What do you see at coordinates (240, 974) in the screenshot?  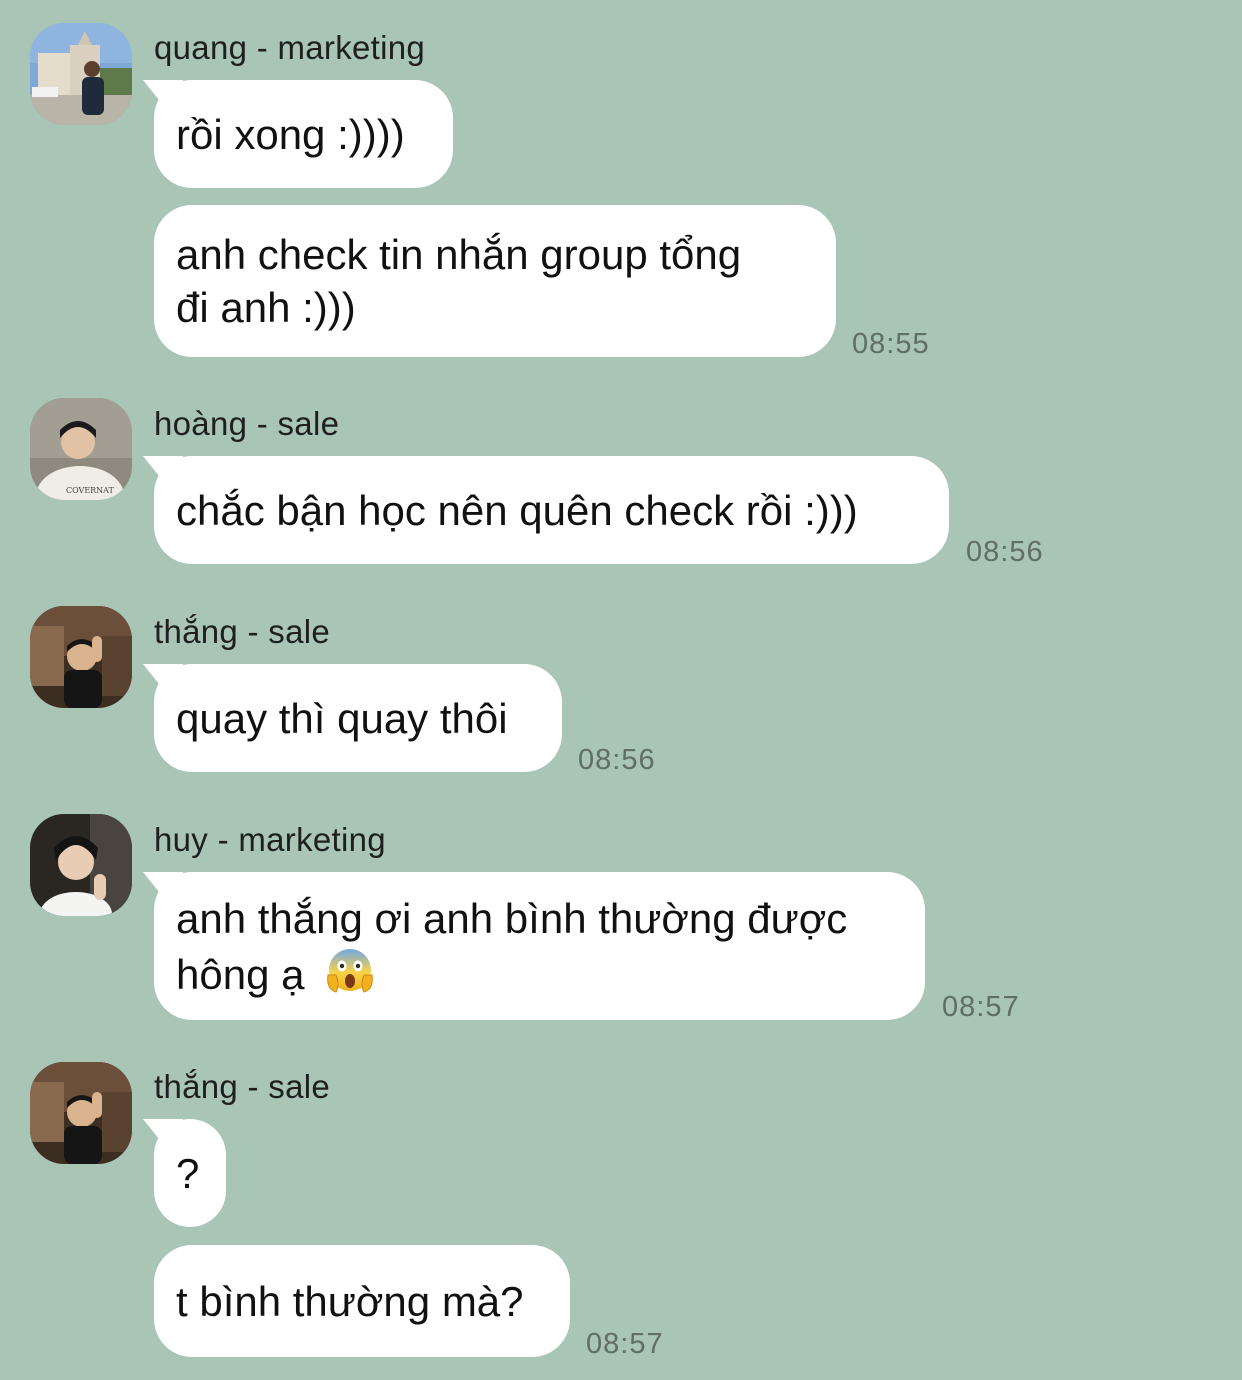 I see `message-text: hông ạ` at bounding box center [240, 974].